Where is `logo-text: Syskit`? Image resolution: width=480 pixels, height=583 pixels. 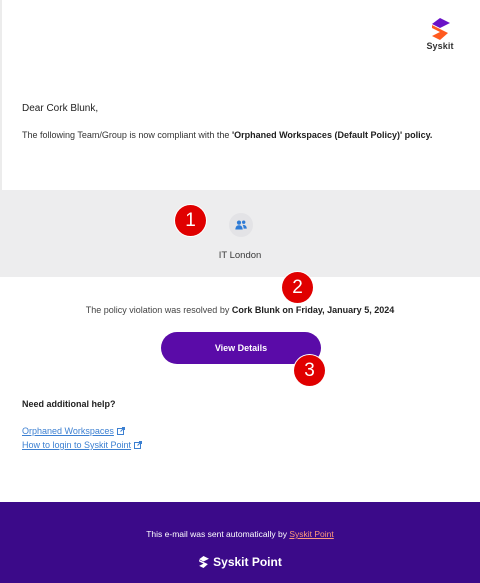 logo-text: Syskit is located at coordinates (440, 46).